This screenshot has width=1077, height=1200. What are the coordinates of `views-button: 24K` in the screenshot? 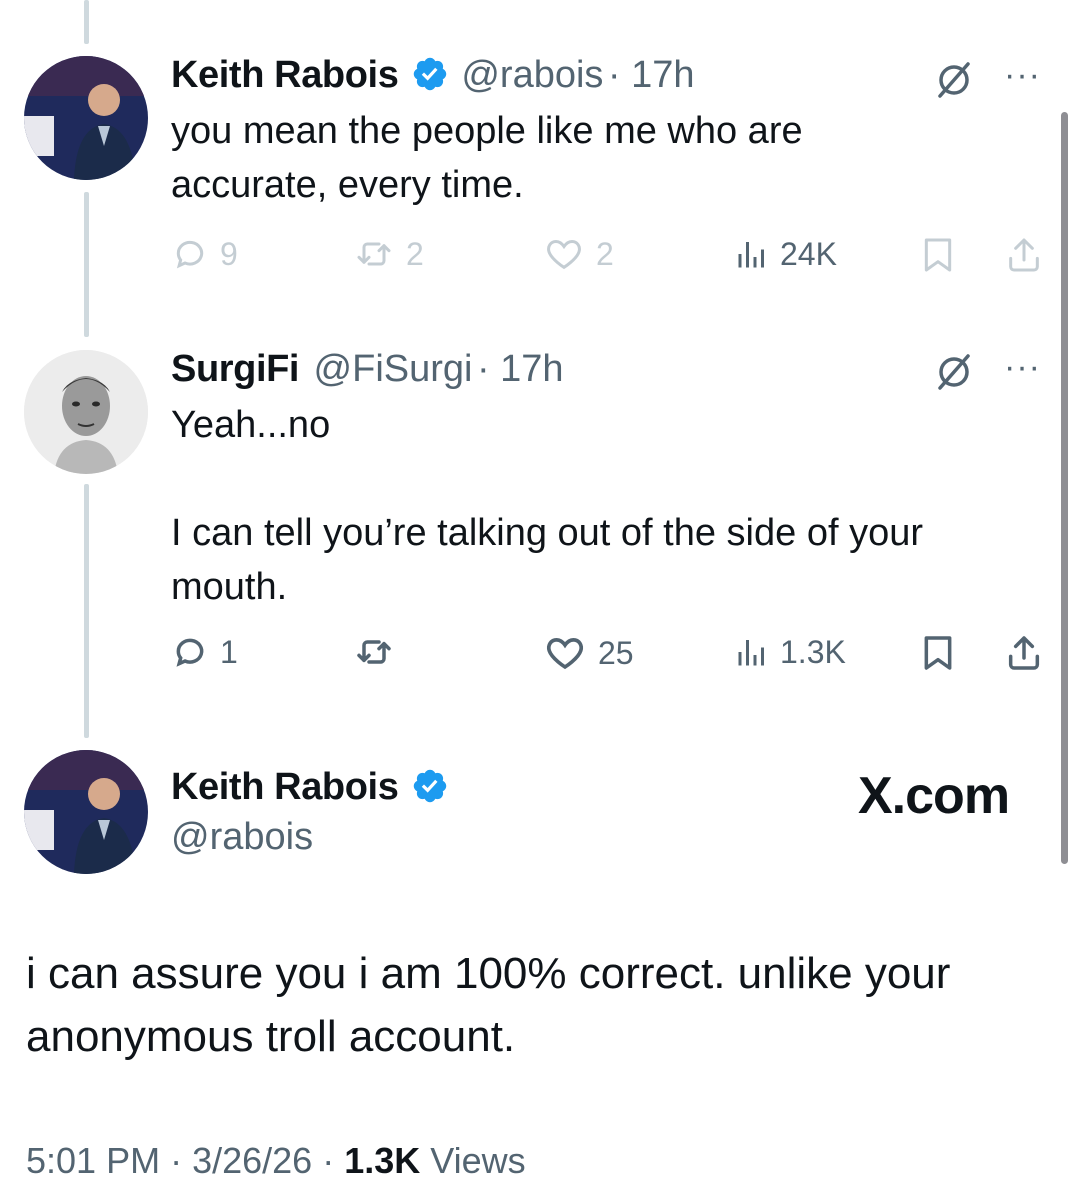 It's located at (785, 254).